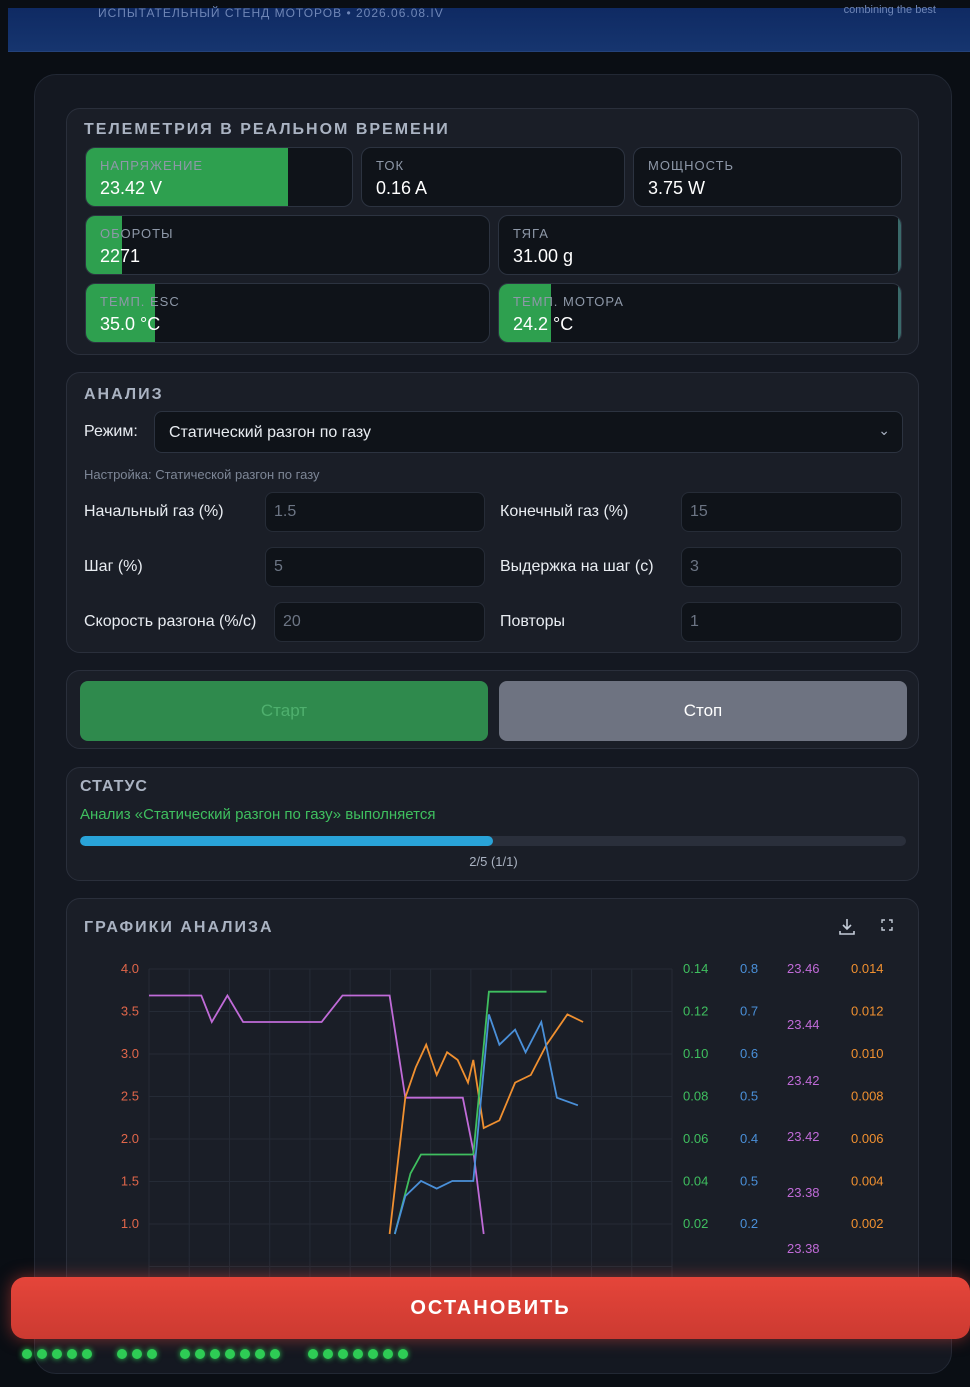 The width and height of the screenshot is (970, 1387). Describe the element at coordinates (791, 567) in the screenshot. I see `hold-per-step-input: 3` at that location.